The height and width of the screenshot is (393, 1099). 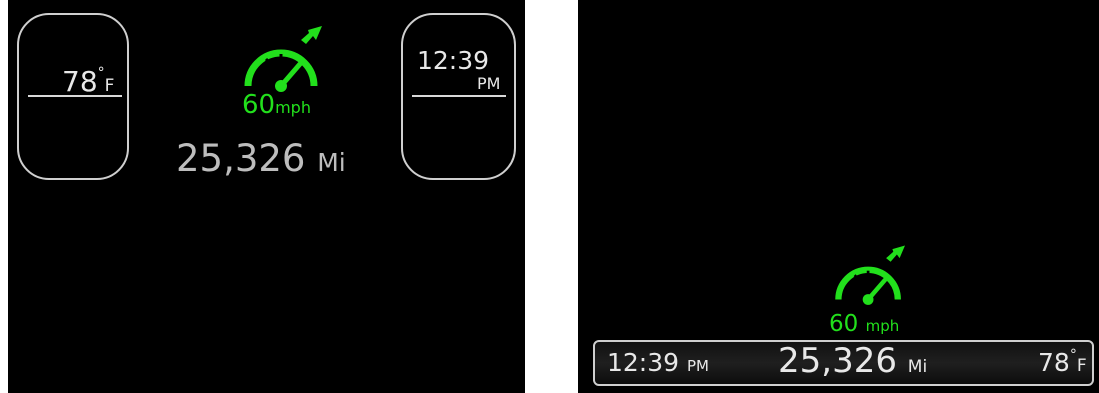 I want to click on odometer-unit: Mi, so click(x=331, y=162).